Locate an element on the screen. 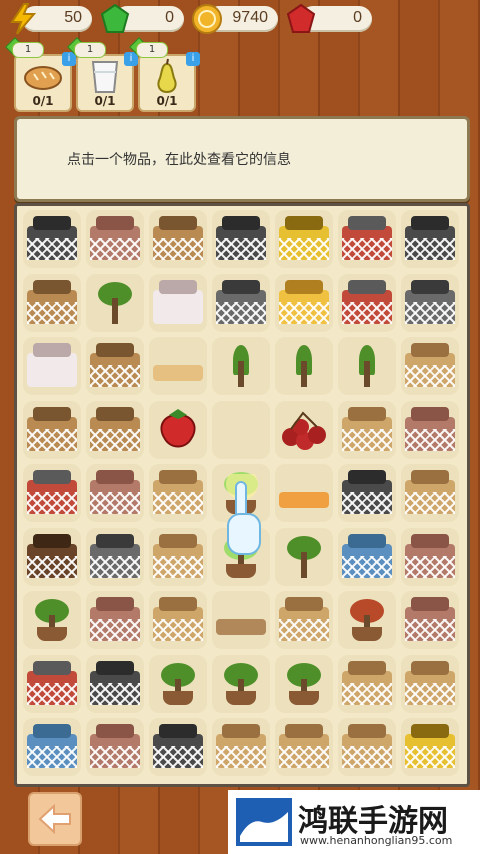 Image resolution: width=480 pixels, height=854 pixels. red-gem-value: 0 is located at coordinates (357, 17).